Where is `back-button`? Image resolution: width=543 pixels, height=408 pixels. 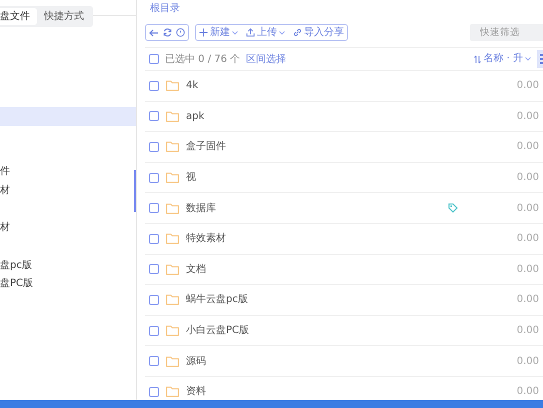 back-button is located at coordinates (154, 32).